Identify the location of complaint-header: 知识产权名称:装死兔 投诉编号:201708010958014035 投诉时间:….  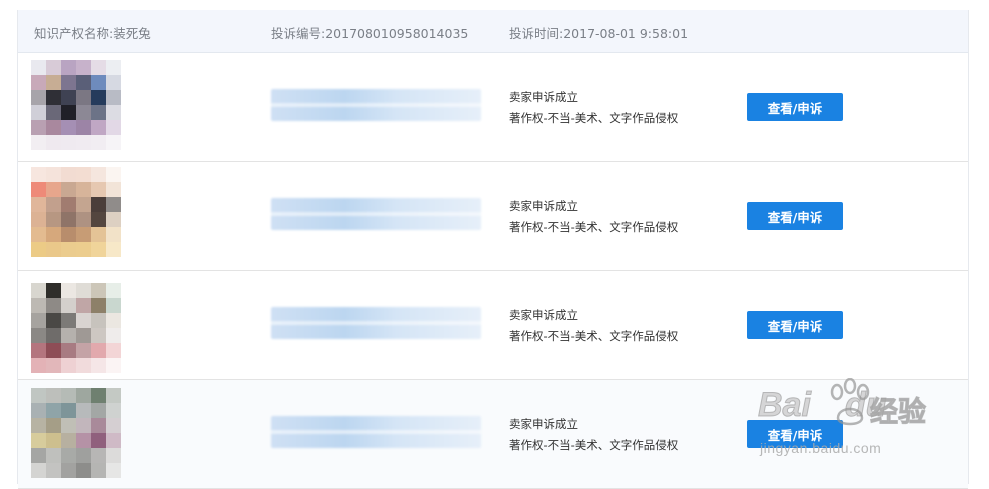
(493, 31).